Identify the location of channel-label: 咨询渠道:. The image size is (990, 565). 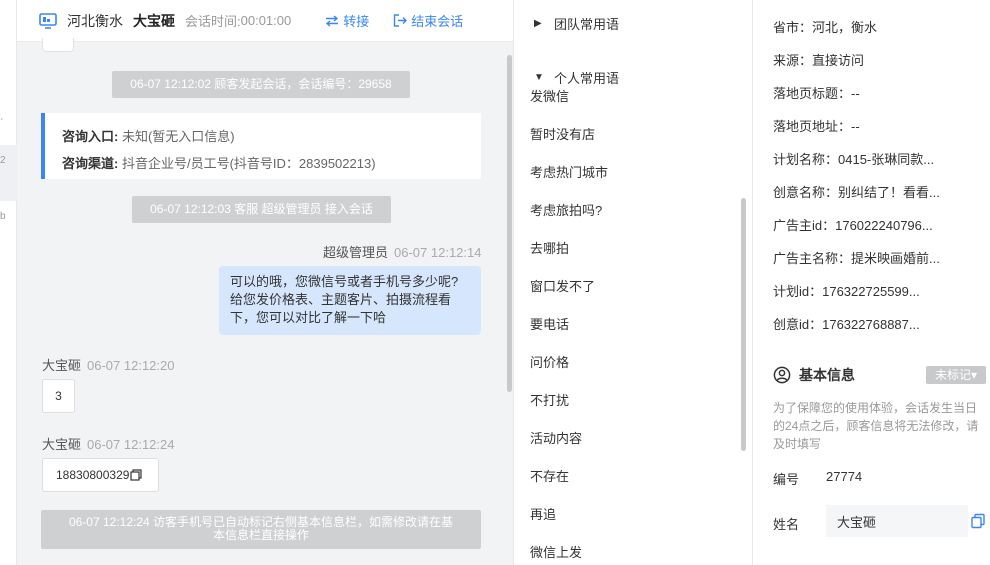
(90, 163).